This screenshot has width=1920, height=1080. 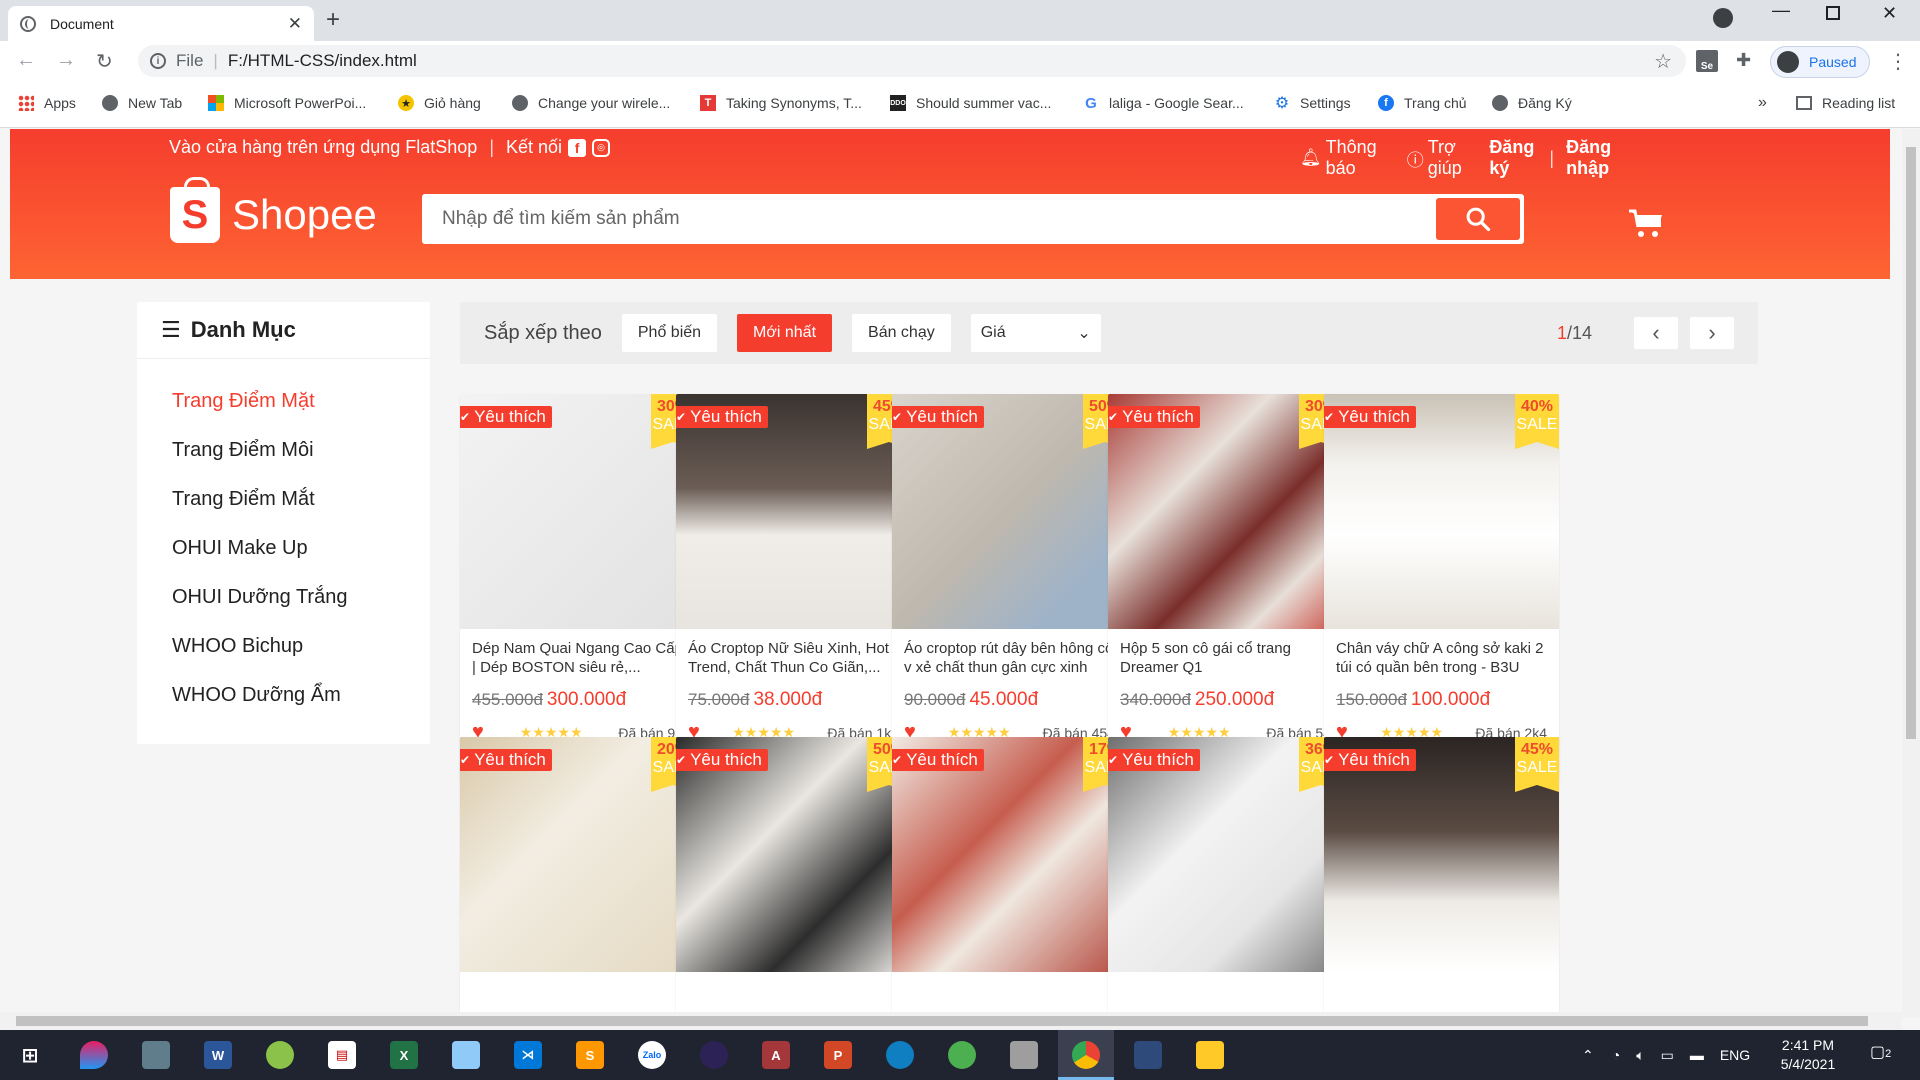 What do you see at coordinates (439, 103) in the screenshot?
I see `bookmark-gio-hang: ★ Giỏ hàng` at bounding box center [439, 103].